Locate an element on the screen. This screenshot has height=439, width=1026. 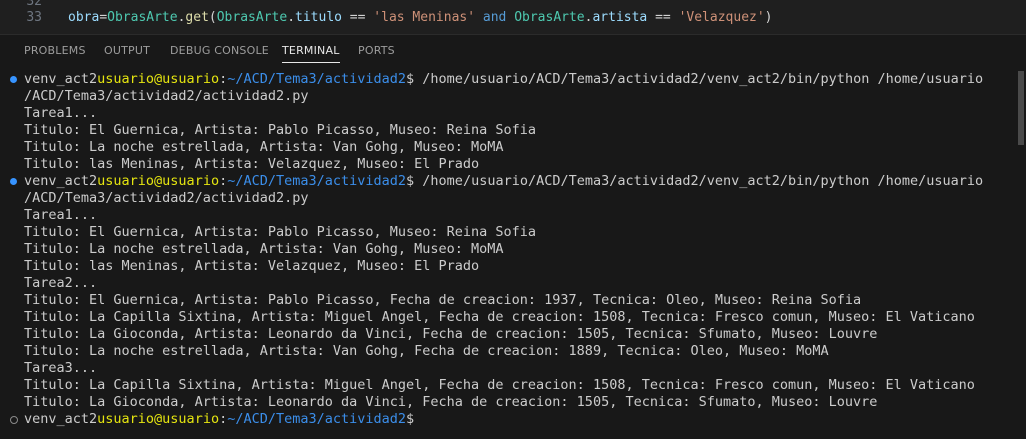
code-token: titulo is located at coordinates (318, 17).